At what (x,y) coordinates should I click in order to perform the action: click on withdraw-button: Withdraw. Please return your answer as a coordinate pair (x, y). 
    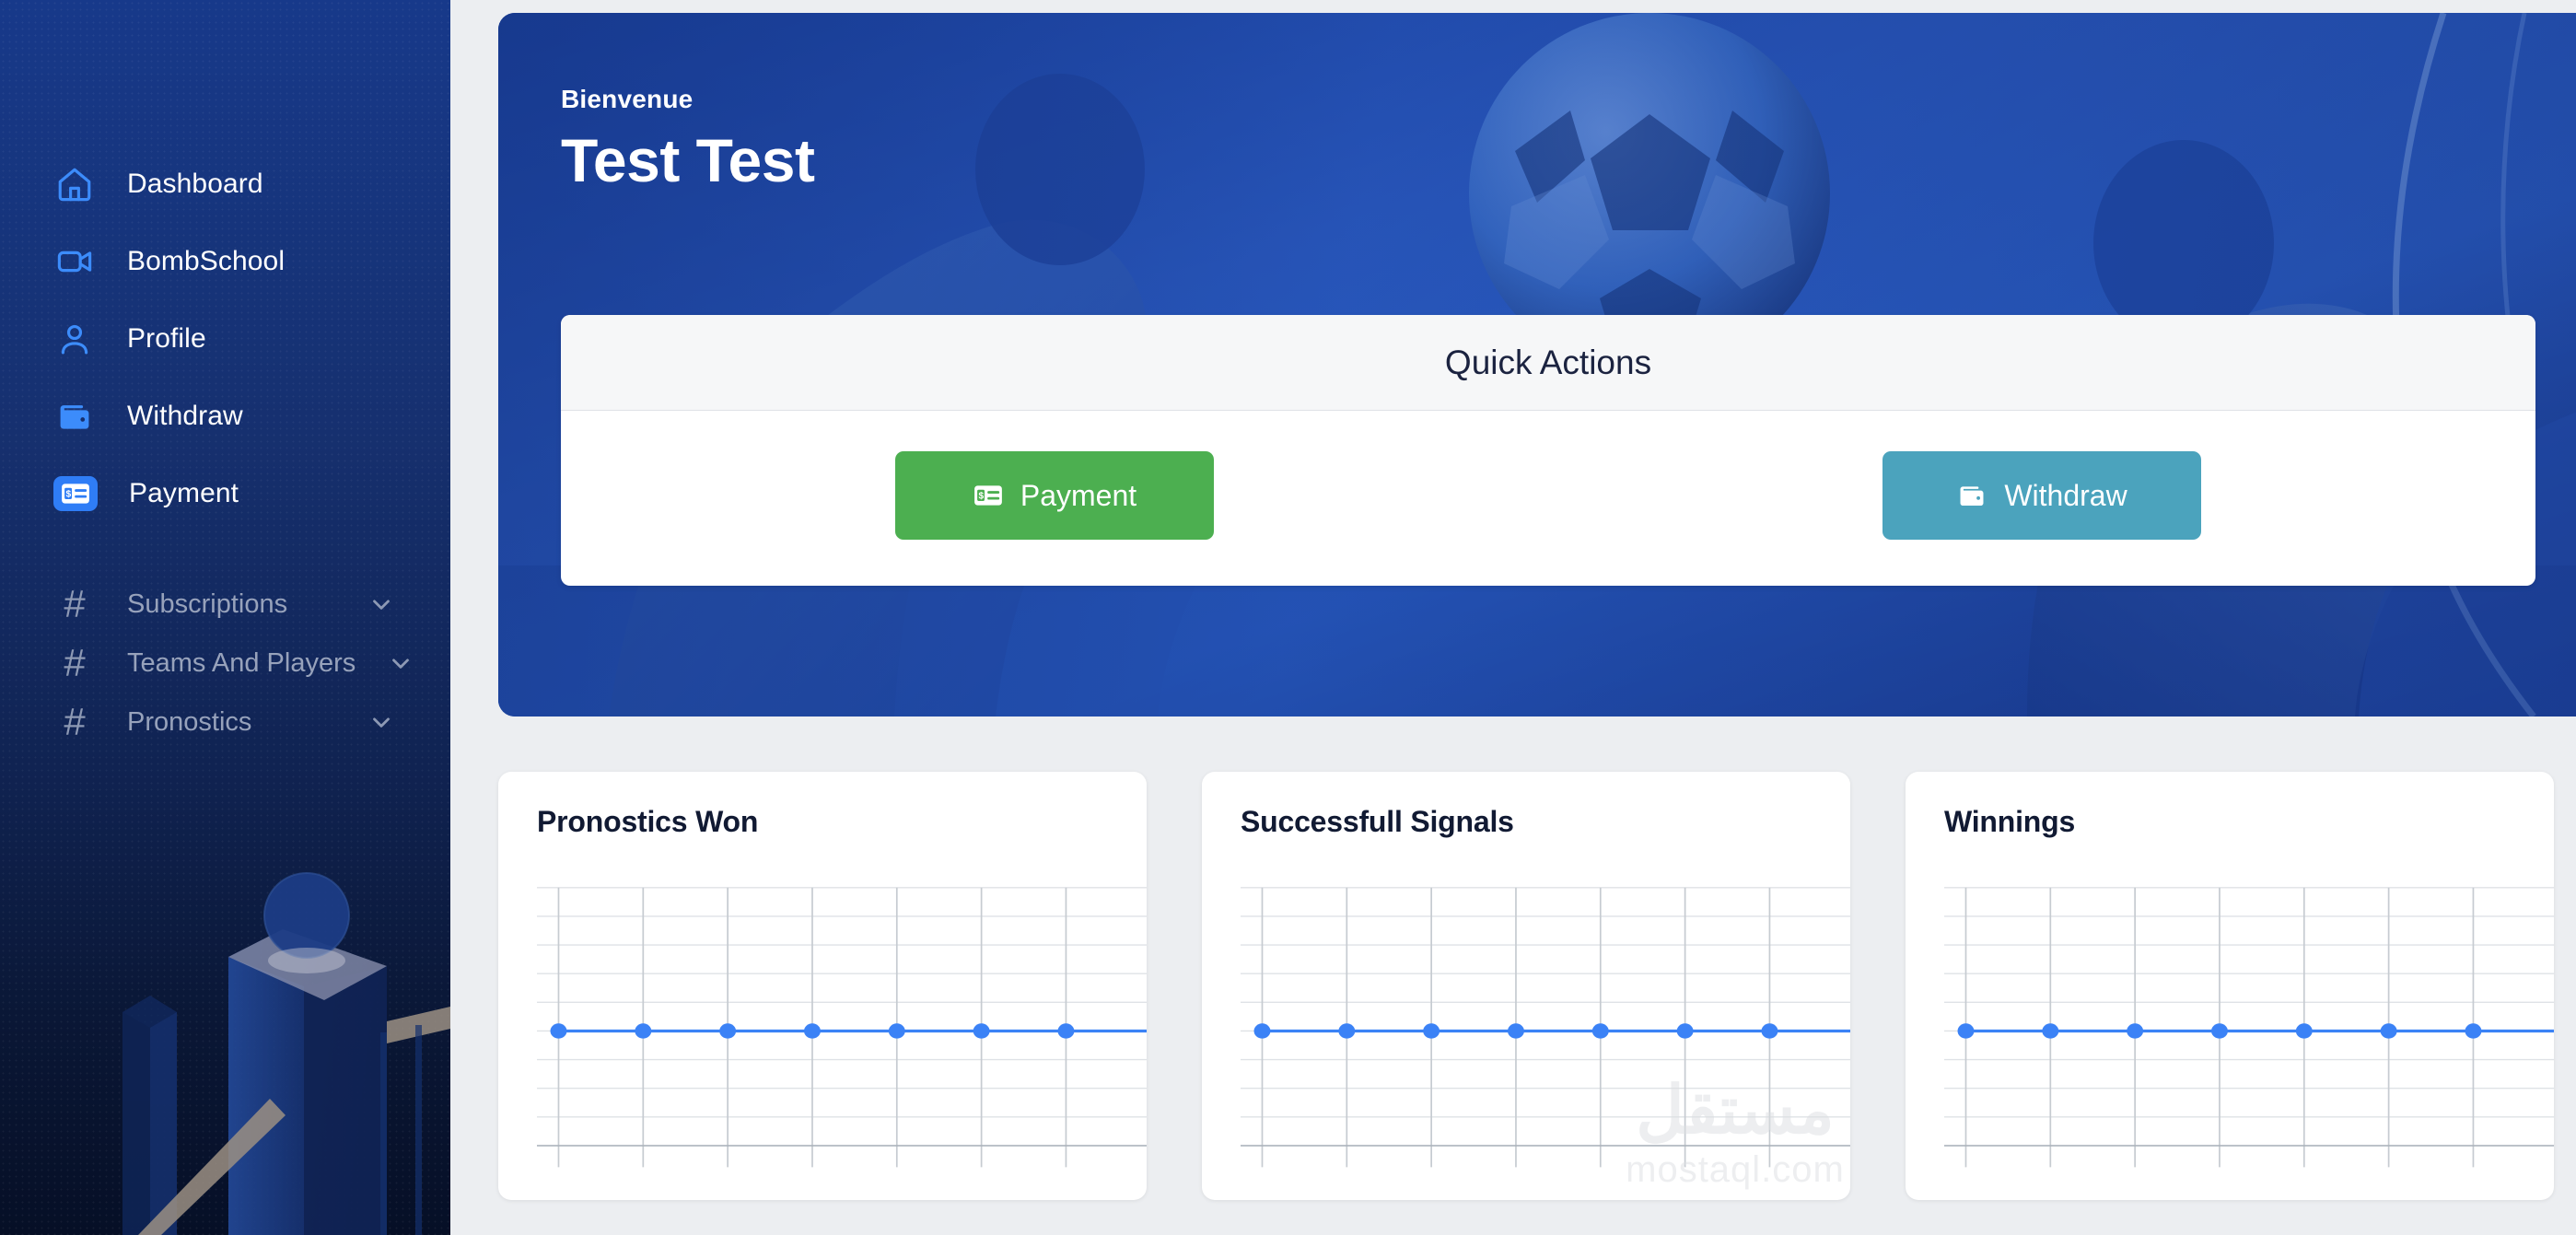
    Looking at the image, I should click on (2041, 495).